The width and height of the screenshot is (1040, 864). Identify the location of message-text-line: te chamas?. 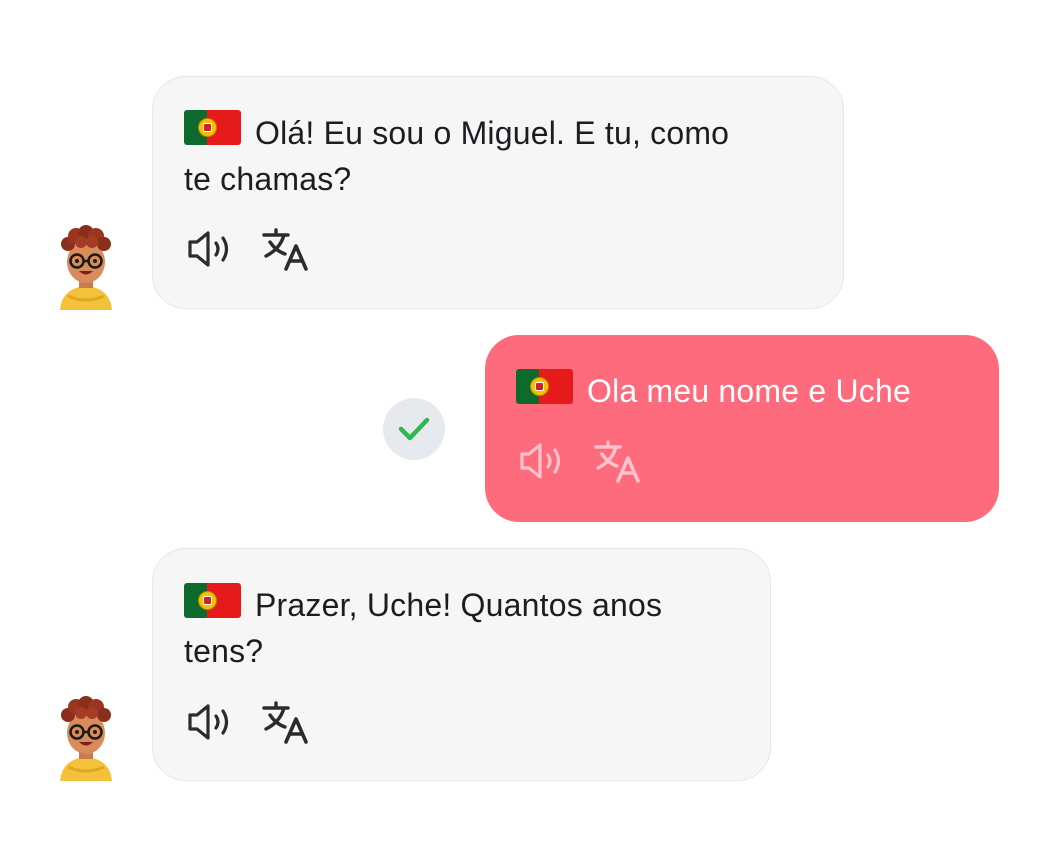
(268, 179).